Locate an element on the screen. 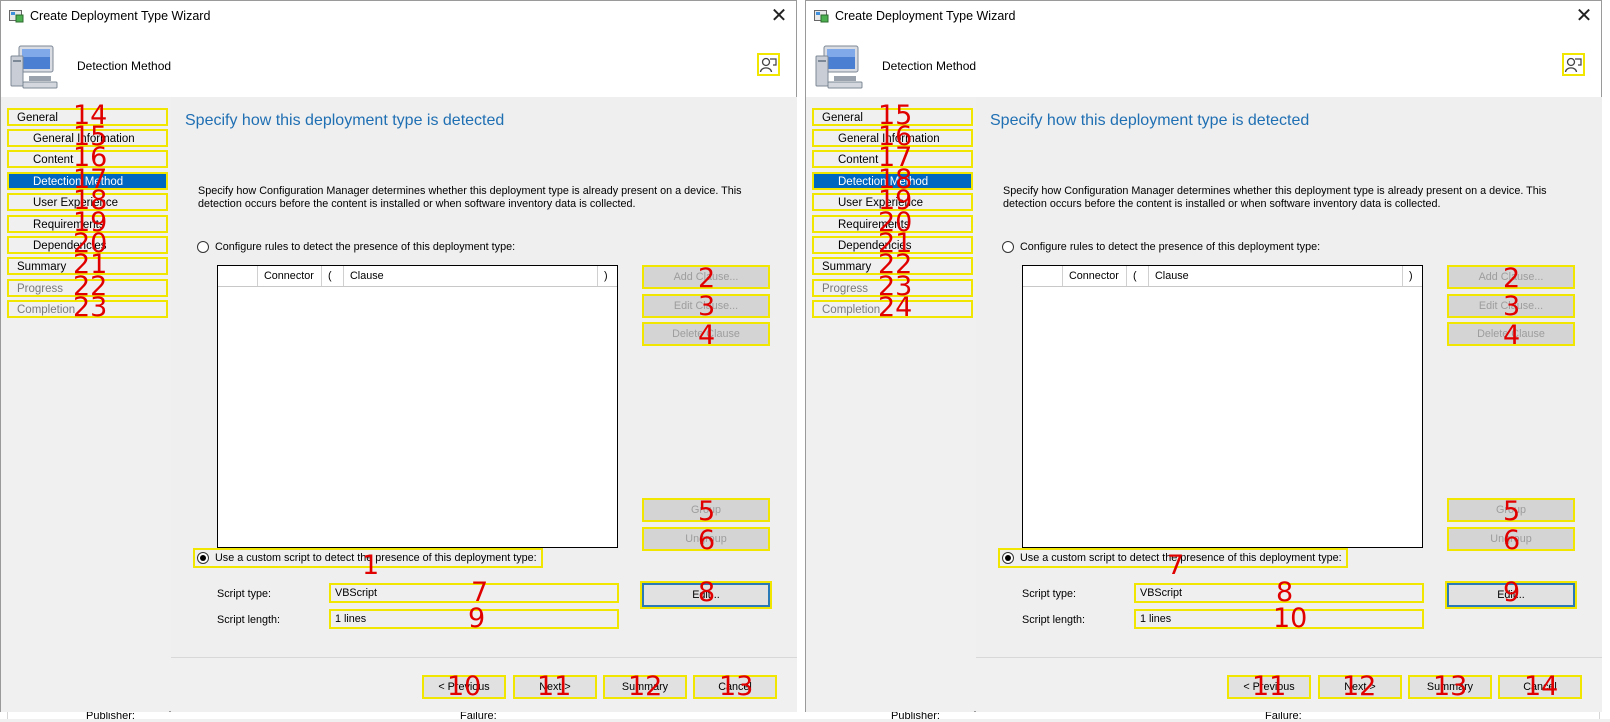 This screenshot has width=1610, height=722. script-length-label: Script length: is located at coordinates (249, 620).